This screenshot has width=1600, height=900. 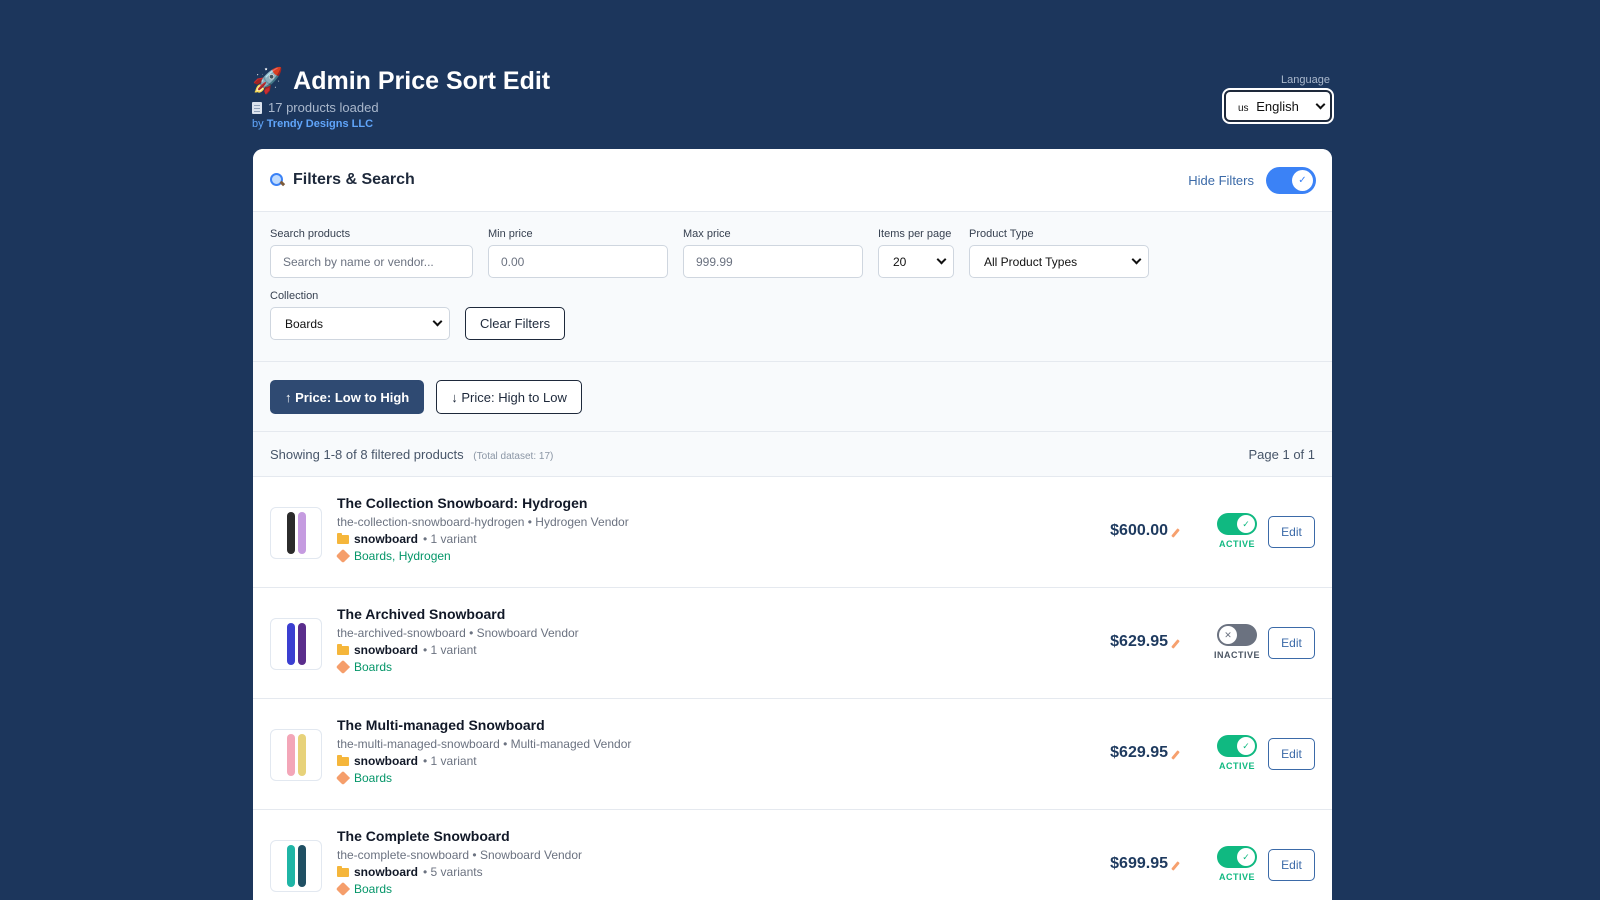 What do you see at coordinates (792, 124) in the screenshot?
I see `vendor-credit: by Trendy Designs LLC` at bounding box center [792, 124].